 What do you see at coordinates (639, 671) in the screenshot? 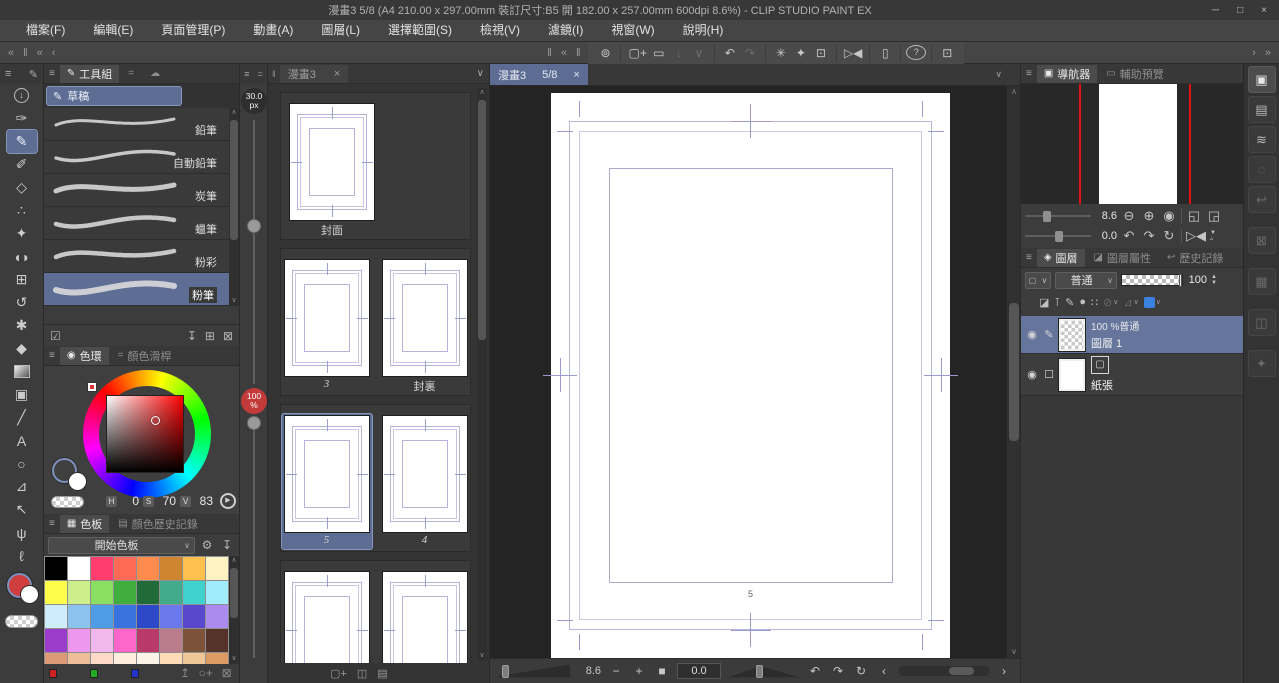
I see `zoom-in-button: +` at bounding box center [639, 671].